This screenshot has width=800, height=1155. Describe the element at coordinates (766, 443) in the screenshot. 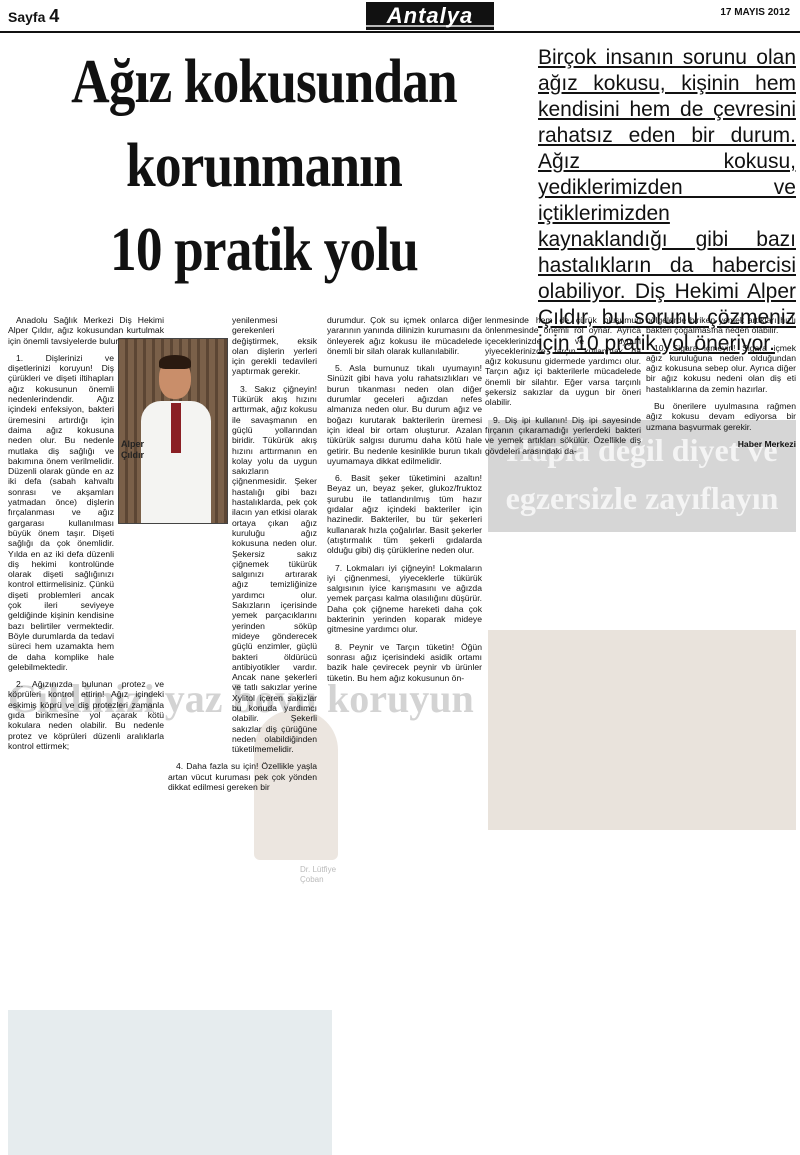

I see `article-byline: Haber Merkezi` at that location.